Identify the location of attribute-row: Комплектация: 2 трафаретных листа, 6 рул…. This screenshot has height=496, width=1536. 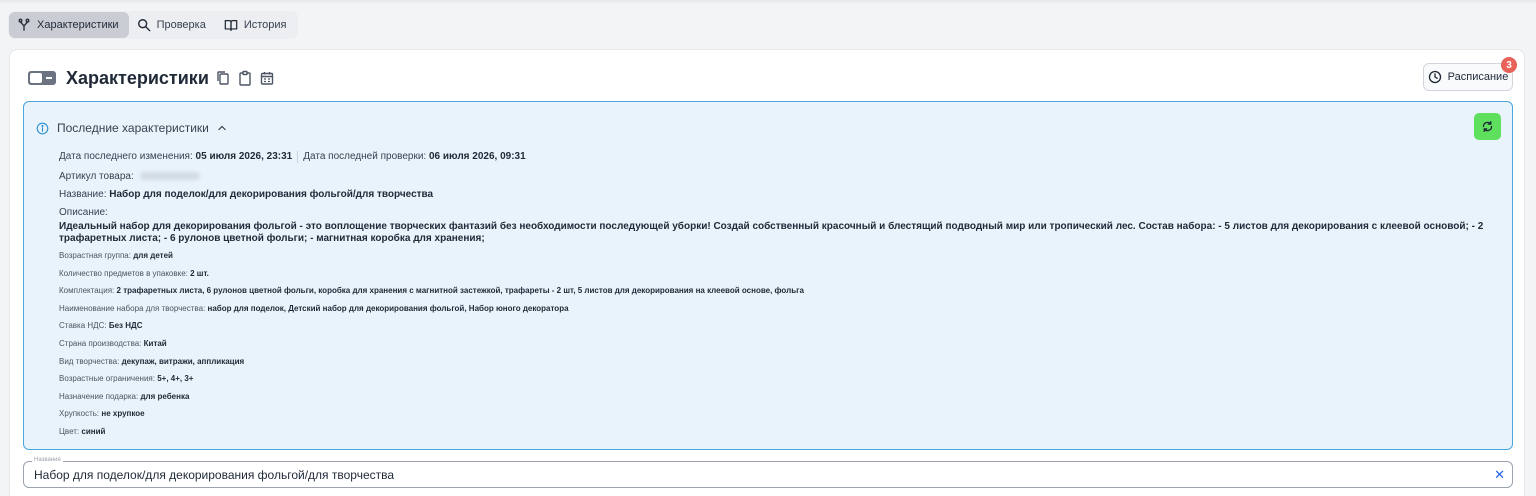
(781, 291).